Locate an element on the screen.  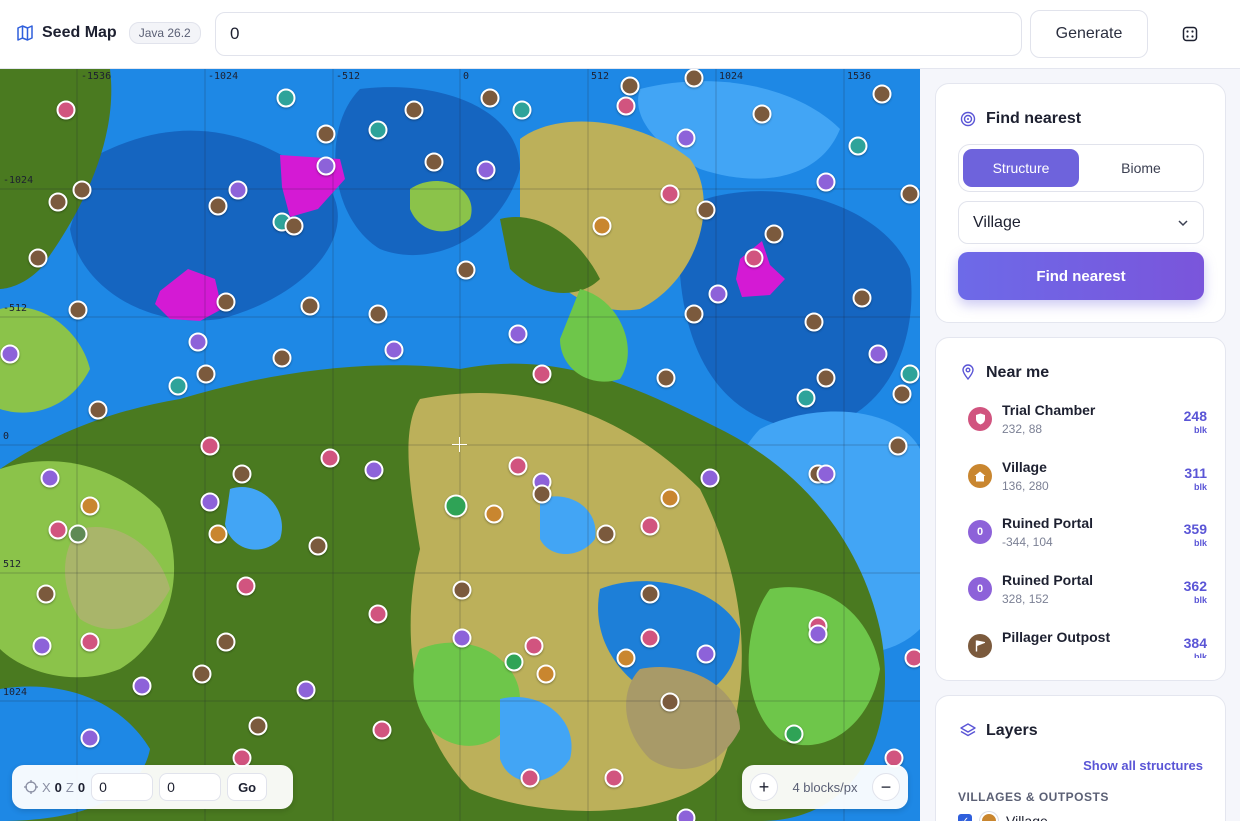
show-all-structures-link: Show all structures is located at coordinates (1143, 765).